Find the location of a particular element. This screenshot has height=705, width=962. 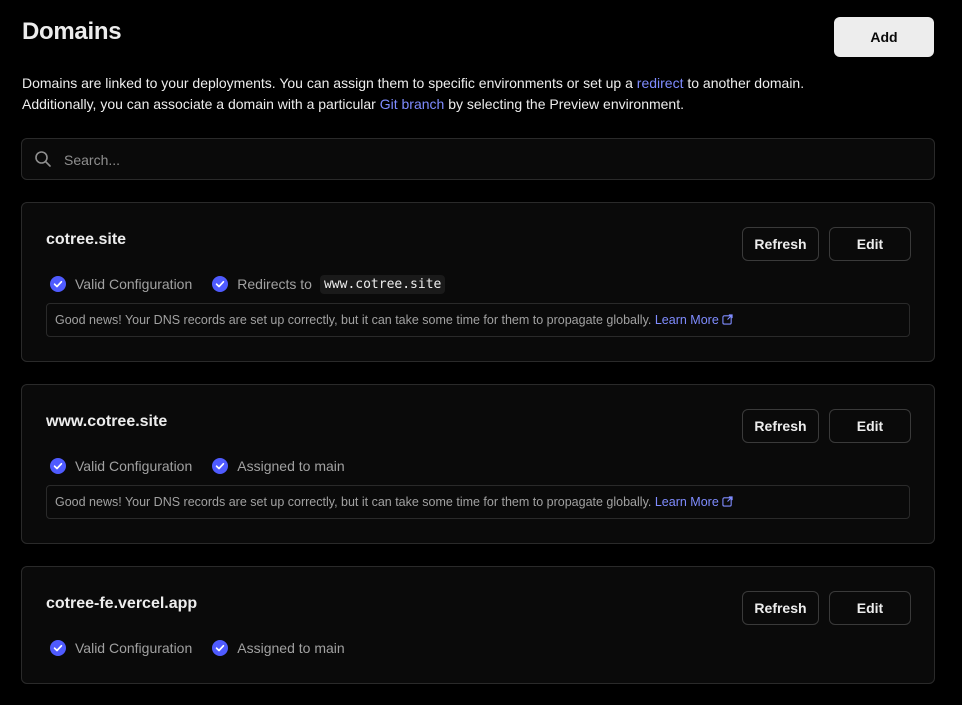

page-title: Domains is located at coordinates (72, 31).